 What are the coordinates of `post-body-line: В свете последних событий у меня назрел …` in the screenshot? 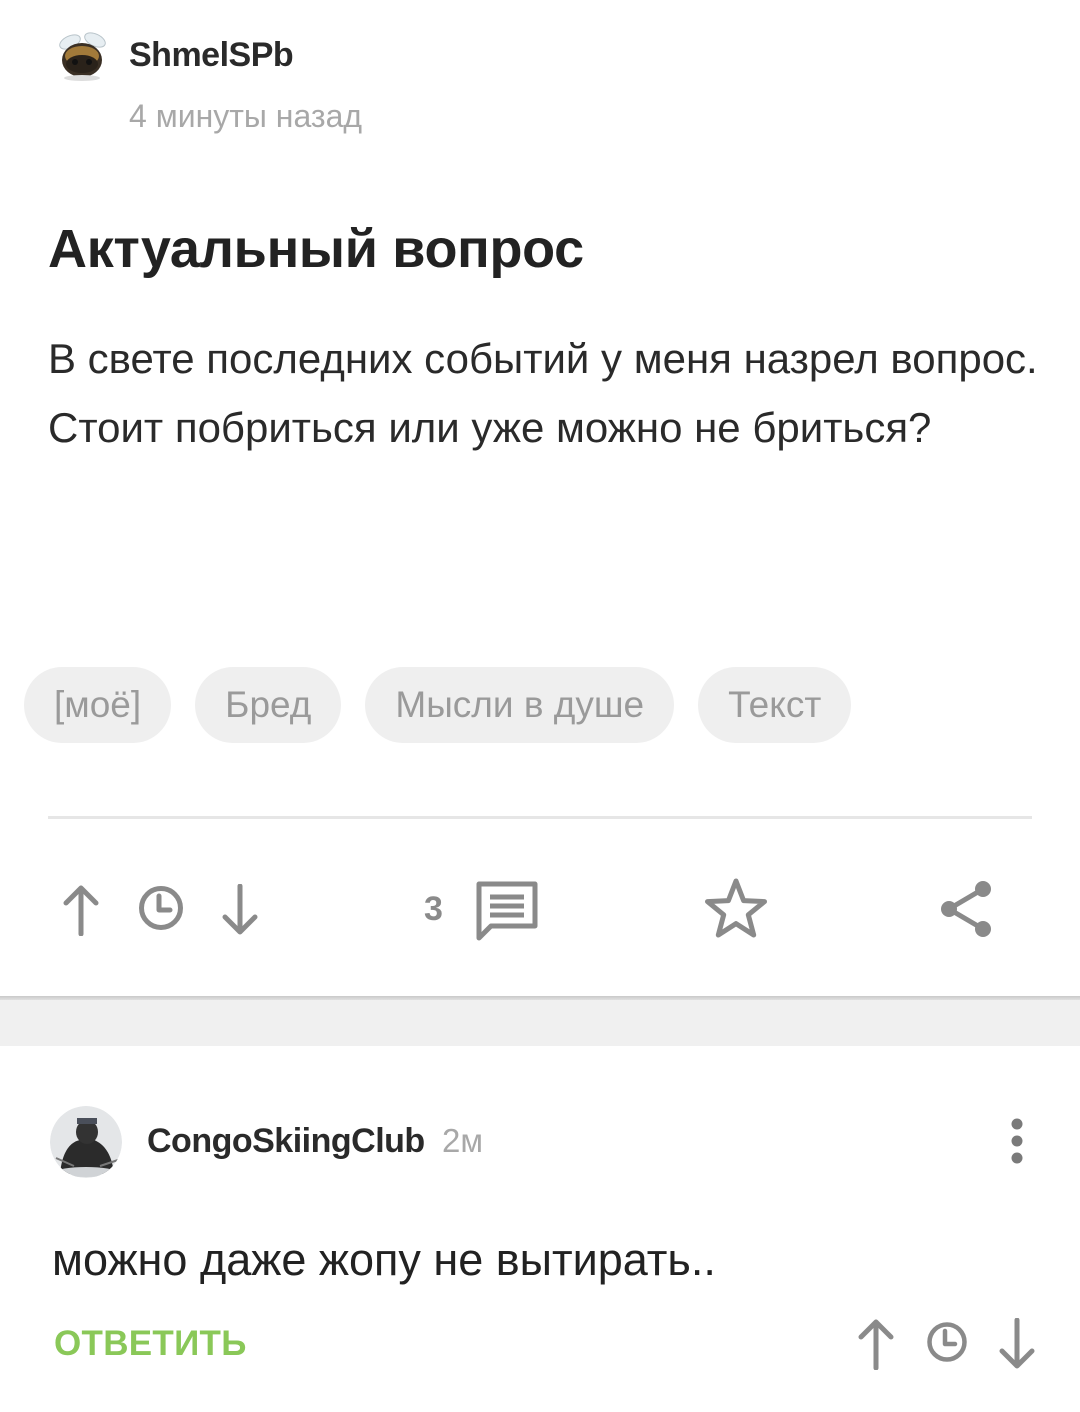 It's located at (543, 358).